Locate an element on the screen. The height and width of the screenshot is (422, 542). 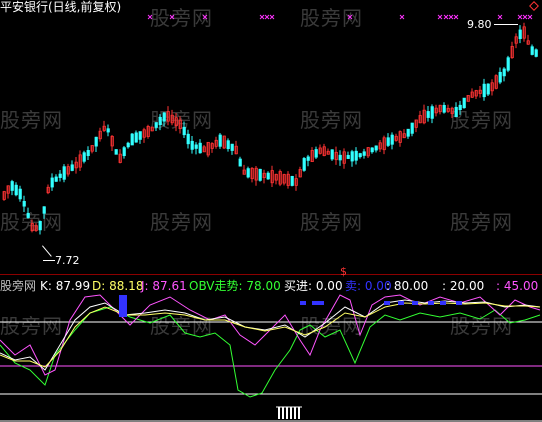
high-price-arrow is located at coordinates (506, 24).